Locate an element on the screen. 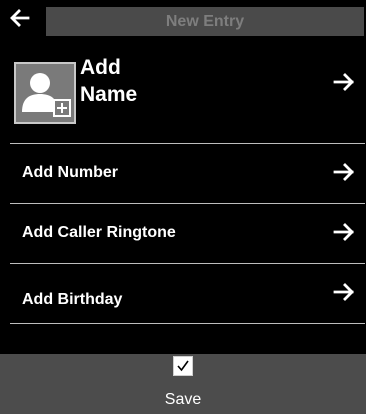 This screenshot has width=366, height=414. separator is located at coordinates (187, 323).